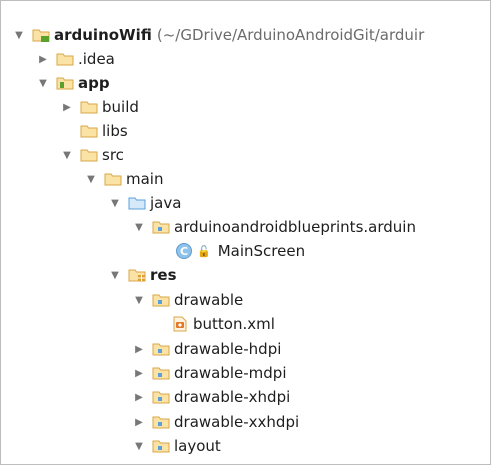  I want to click on tree-node-label: .idea, so click(96, 59).